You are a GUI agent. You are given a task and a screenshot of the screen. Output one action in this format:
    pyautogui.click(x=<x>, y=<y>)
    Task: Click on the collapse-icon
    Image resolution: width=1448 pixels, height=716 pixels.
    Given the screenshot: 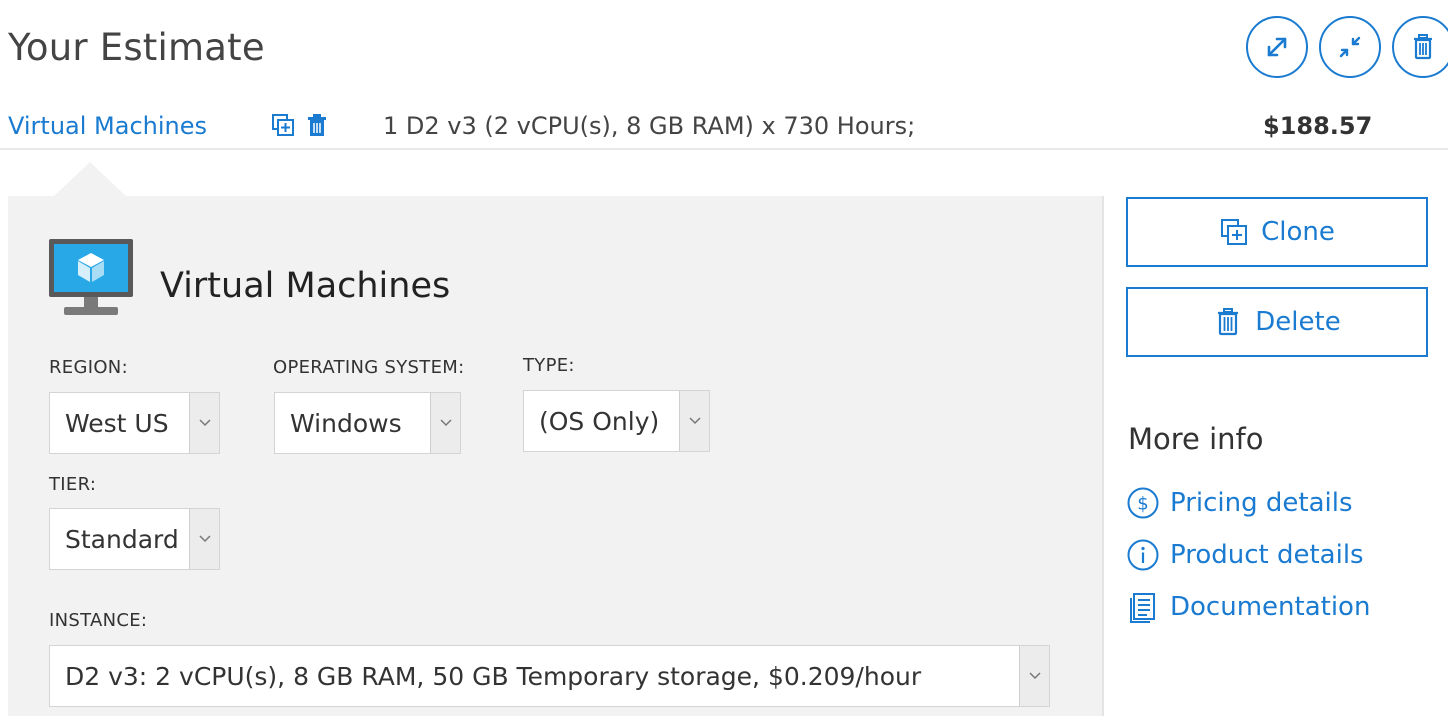 What is the action you would take?
    pyautogui.click(x=1350, y=47)
    